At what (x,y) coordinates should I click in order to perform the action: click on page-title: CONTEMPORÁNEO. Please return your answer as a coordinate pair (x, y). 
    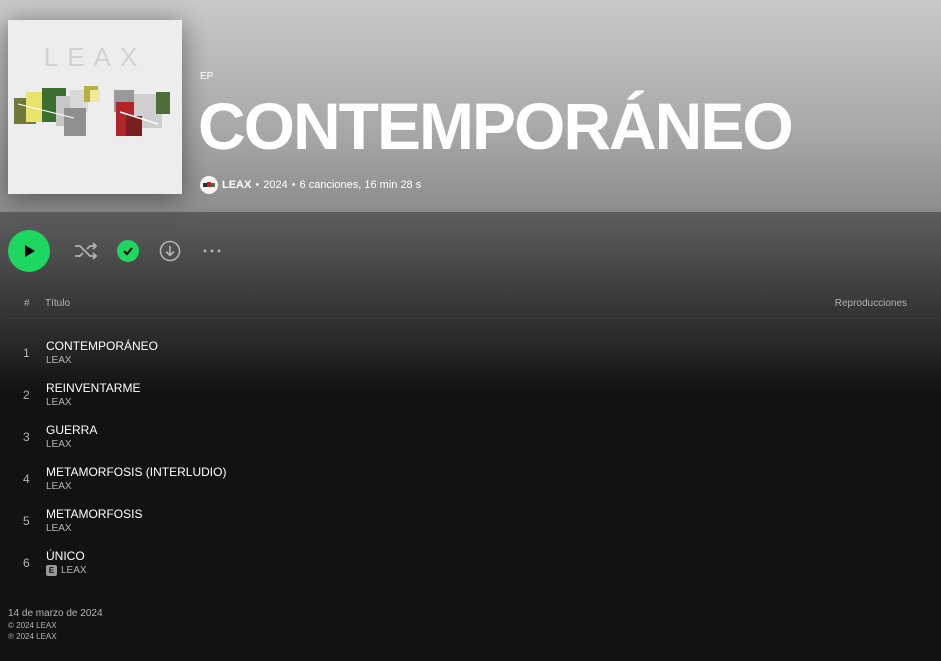
    Looking at the image, I should click on (496, 126).